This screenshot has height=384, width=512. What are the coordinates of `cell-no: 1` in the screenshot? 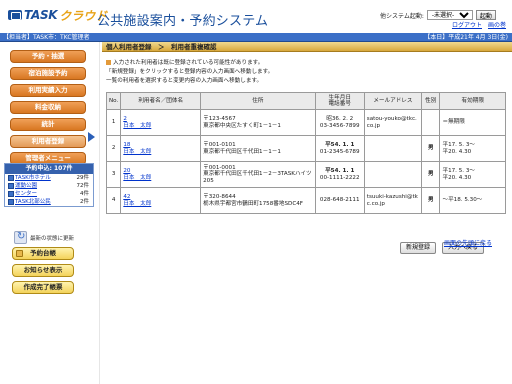 It's located at (113, 122).